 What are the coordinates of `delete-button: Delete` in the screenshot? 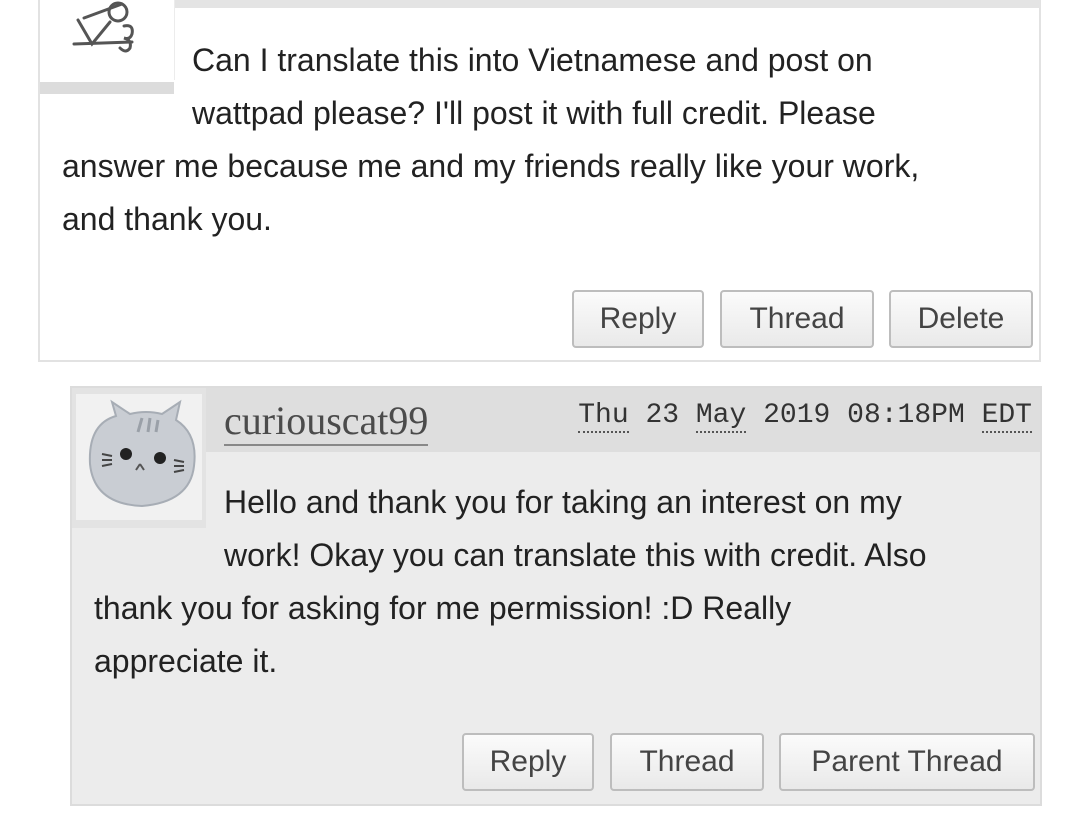 It's located at (961, 319).